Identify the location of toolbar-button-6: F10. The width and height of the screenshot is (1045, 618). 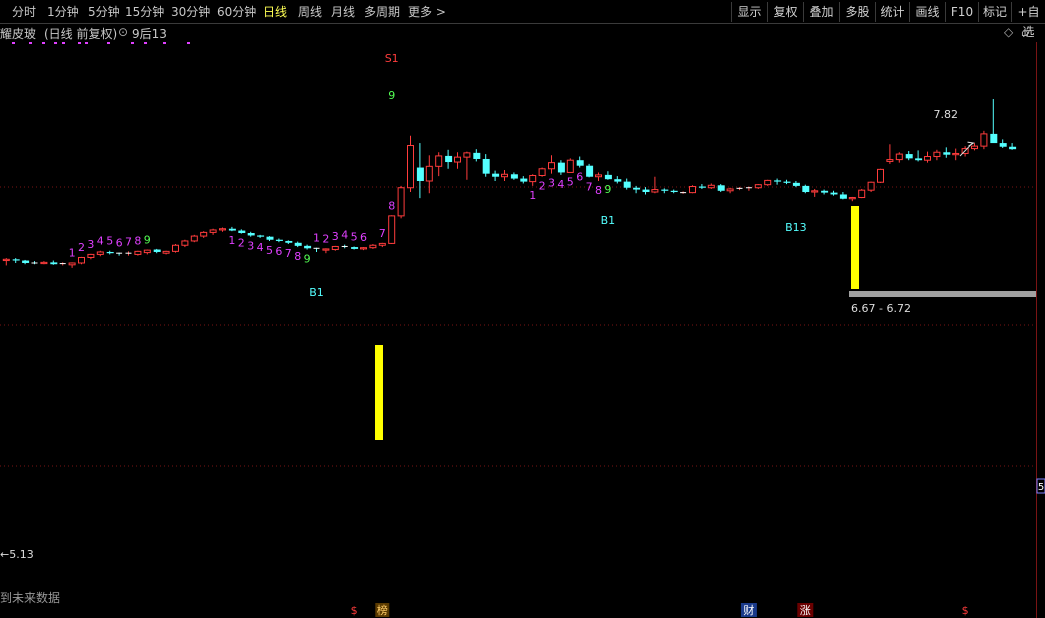
(961, 12).